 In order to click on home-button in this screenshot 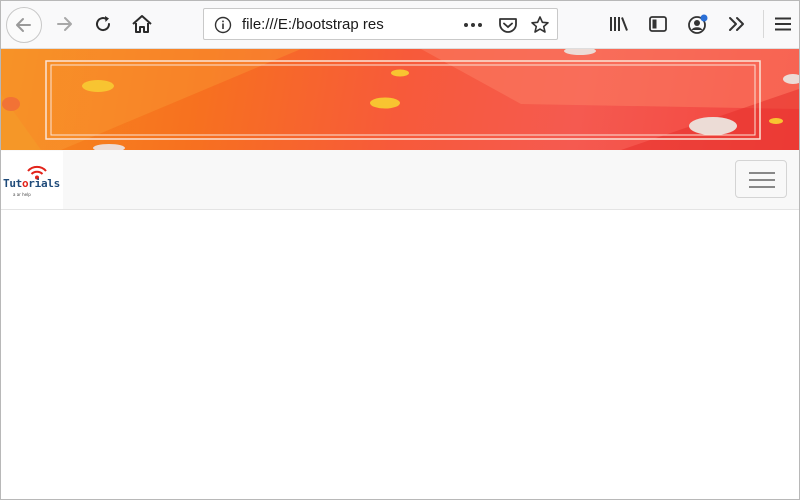, I will do `click(142, 24)`.